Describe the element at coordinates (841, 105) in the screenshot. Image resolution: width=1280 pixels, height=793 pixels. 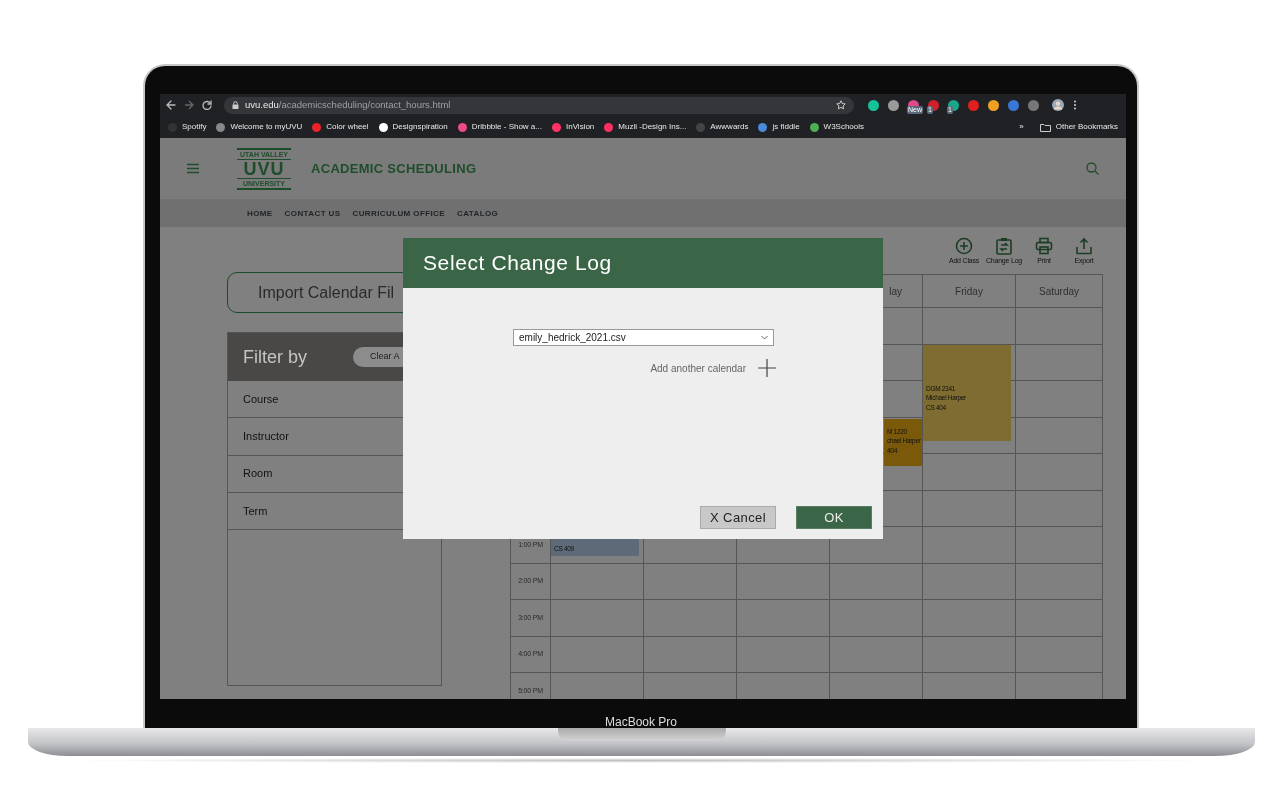
I see `star-icon` at that location.